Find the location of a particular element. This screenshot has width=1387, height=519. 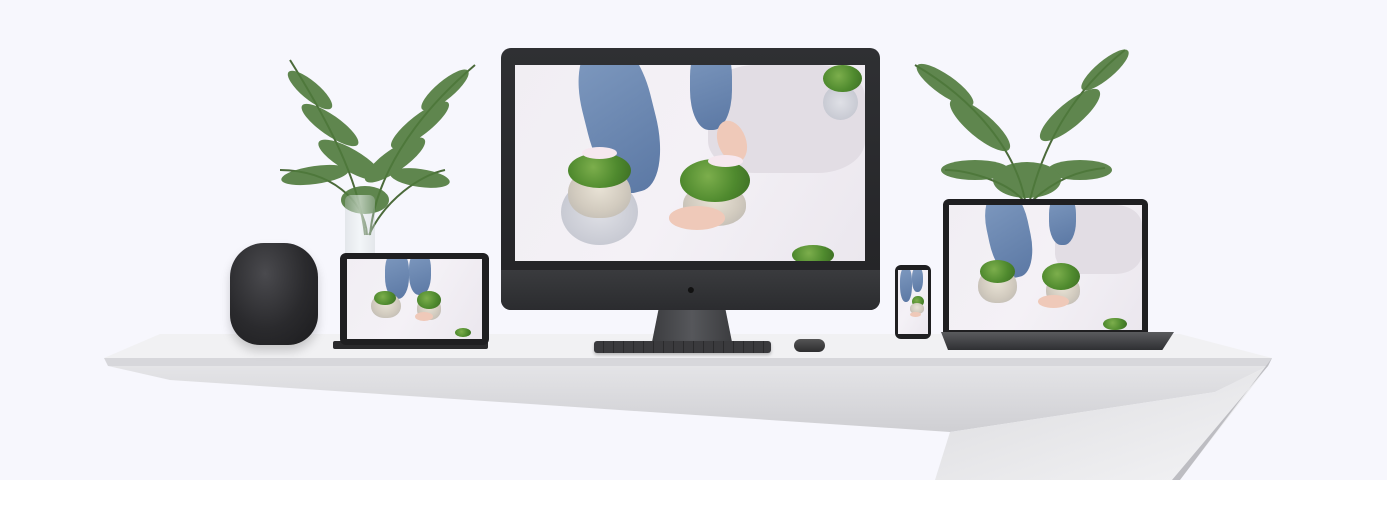

wireless-mouse is located at coordinates (809, 345).